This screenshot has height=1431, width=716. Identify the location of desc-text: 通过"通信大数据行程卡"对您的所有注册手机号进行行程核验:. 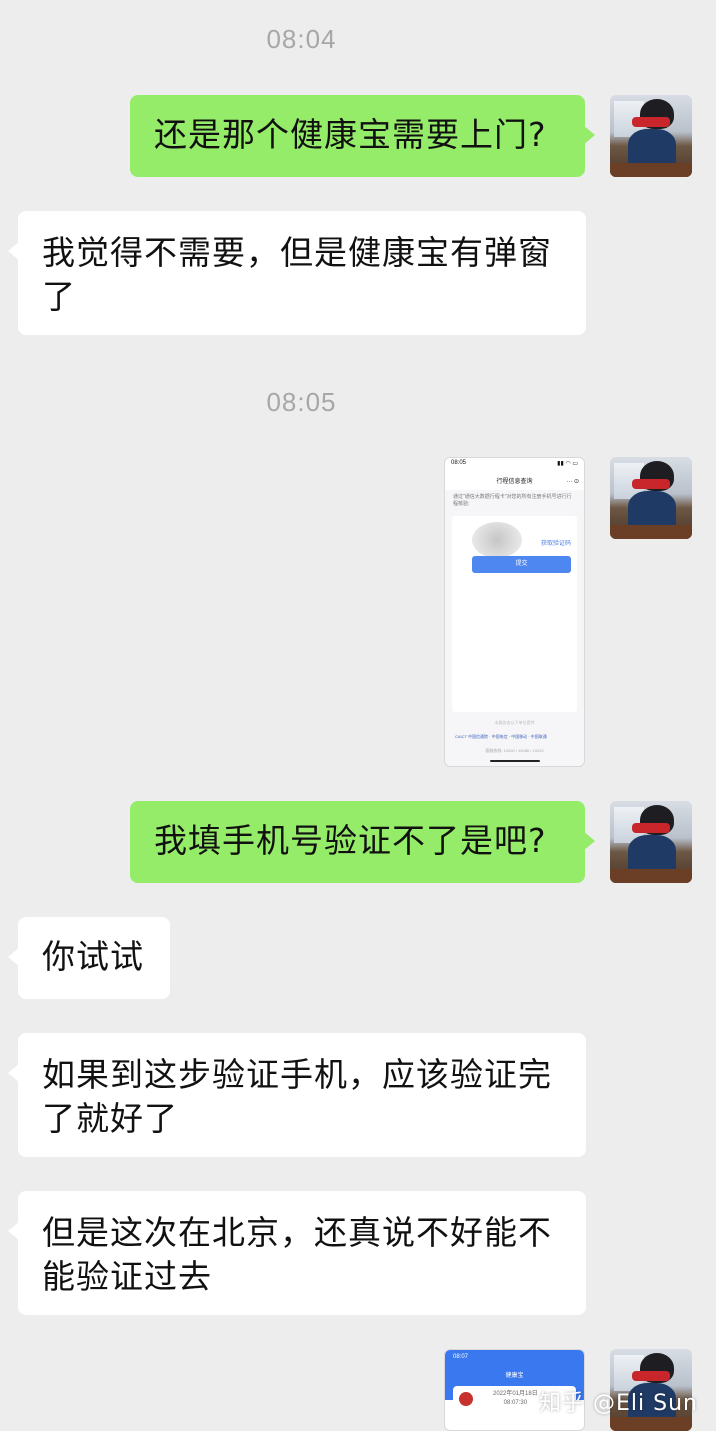
(512, 500).